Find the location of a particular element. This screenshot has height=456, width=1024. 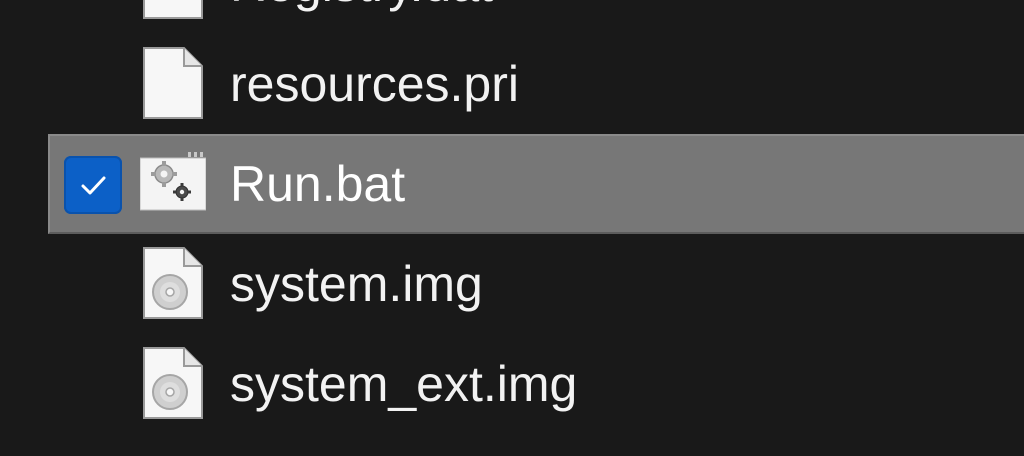

batch-file-icon is located at coordinates (173, 189).